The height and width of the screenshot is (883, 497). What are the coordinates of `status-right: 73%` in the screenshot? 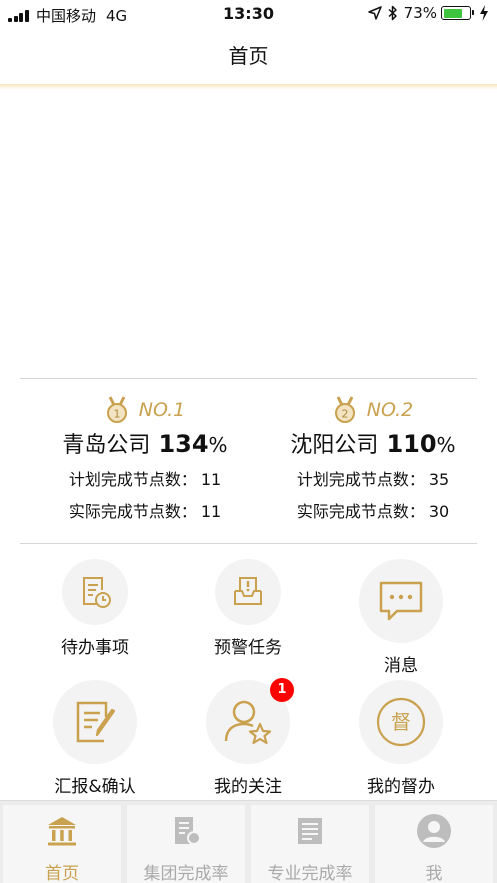 It's located at (428, 13).